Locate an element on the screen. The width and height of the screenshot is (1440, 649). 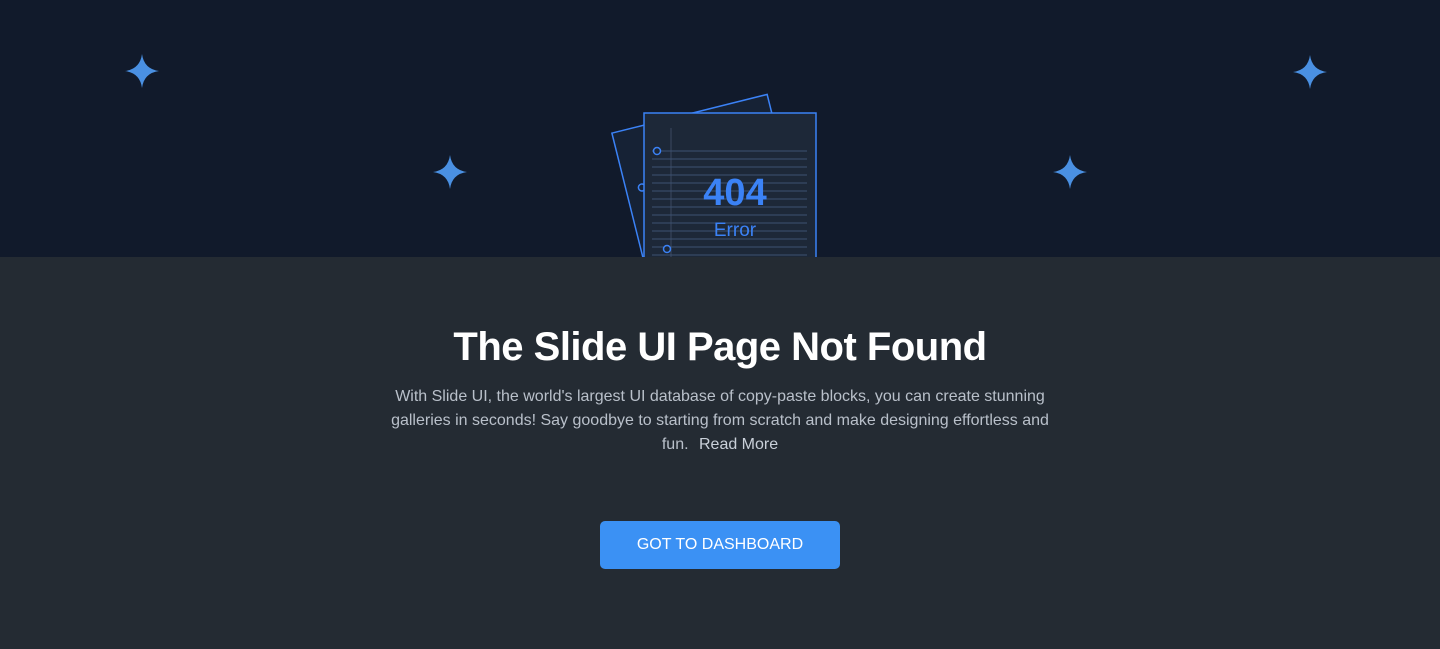
error-document-illustration: 404 Error is located at coordinates (713, 175).